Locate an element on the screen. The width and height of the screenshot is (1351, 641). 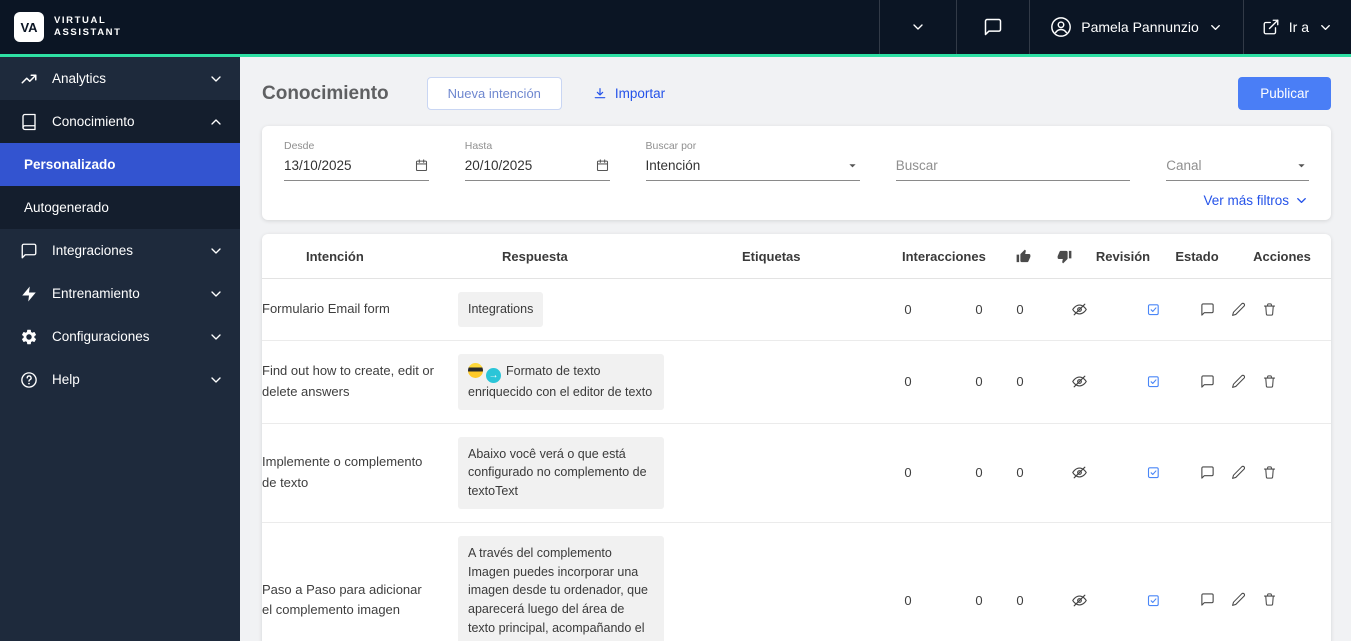
more-filters-label: Ver más filtros is located at coordinates (1246, 200).